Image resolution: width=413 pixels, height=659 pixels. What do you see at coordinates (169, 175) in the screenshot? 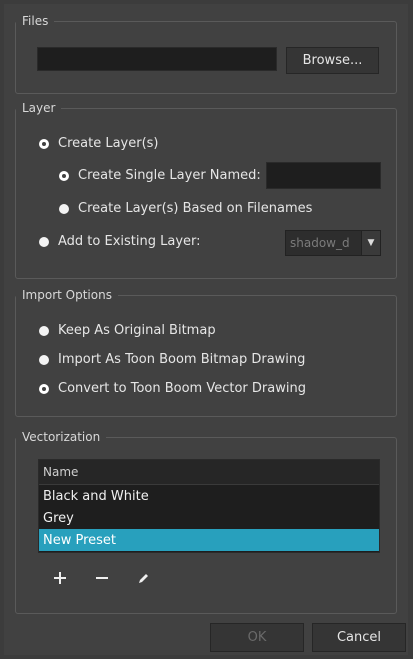
I see `create-single-layer-label: Create Single Layer Named:` at bounding box center [169, 175].